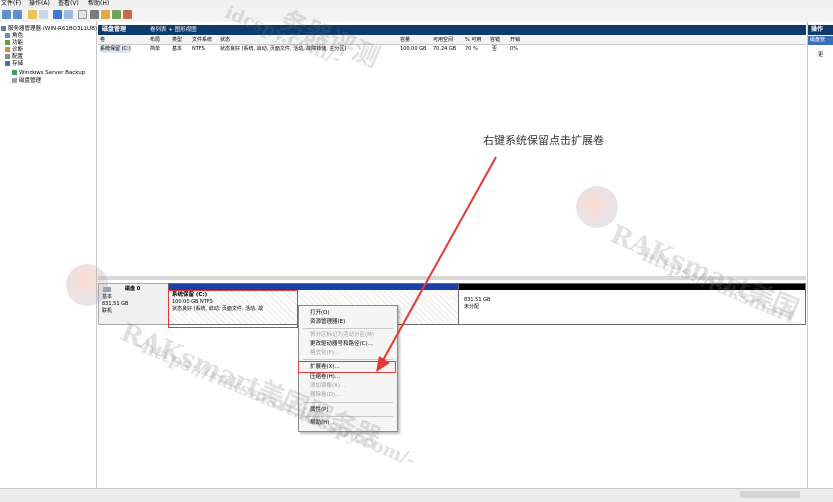 The width and height of the screenshot is (833, 502). I want to click on actions-subtitle: 磁盘管, so click(818, 40).